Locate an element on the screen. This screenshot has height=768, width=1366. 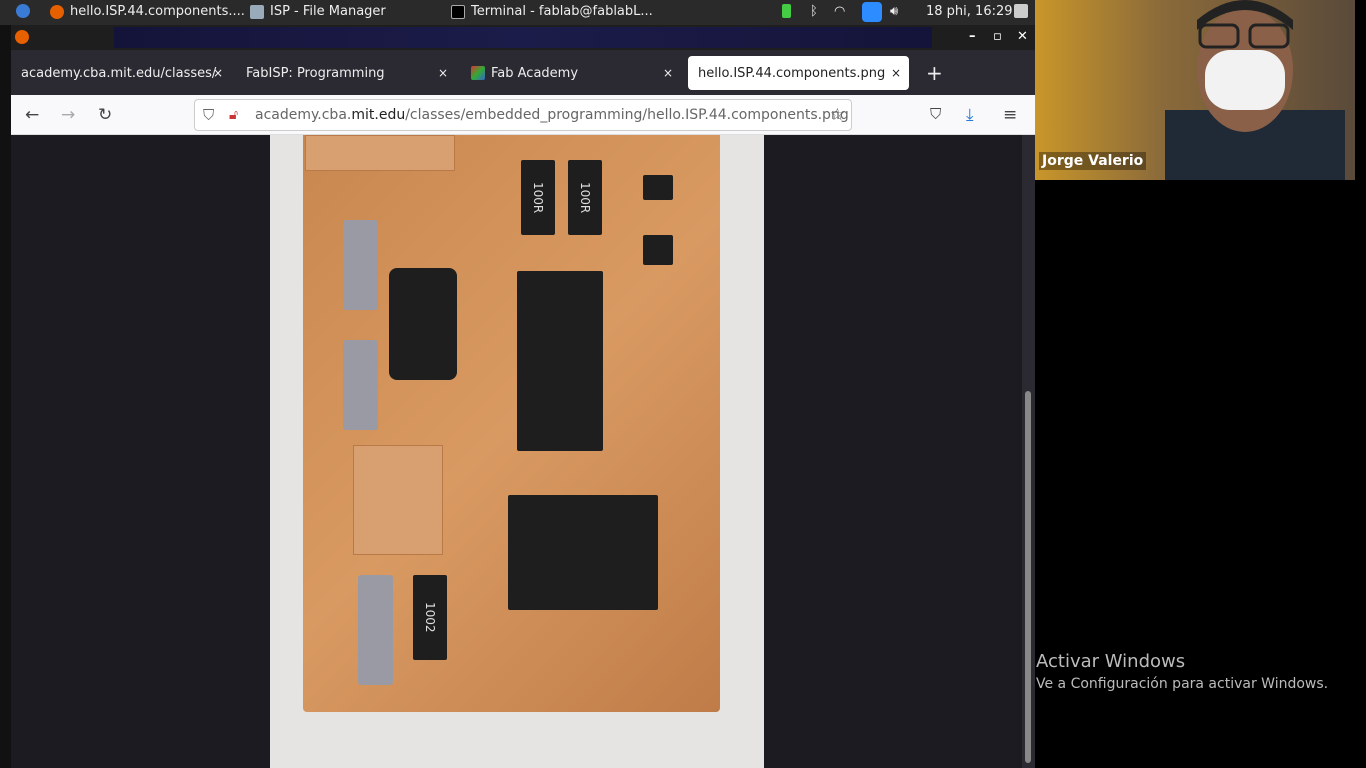
tab-label: academy.cba.mit.edu/classes/ is located at coordinates (119, 73).